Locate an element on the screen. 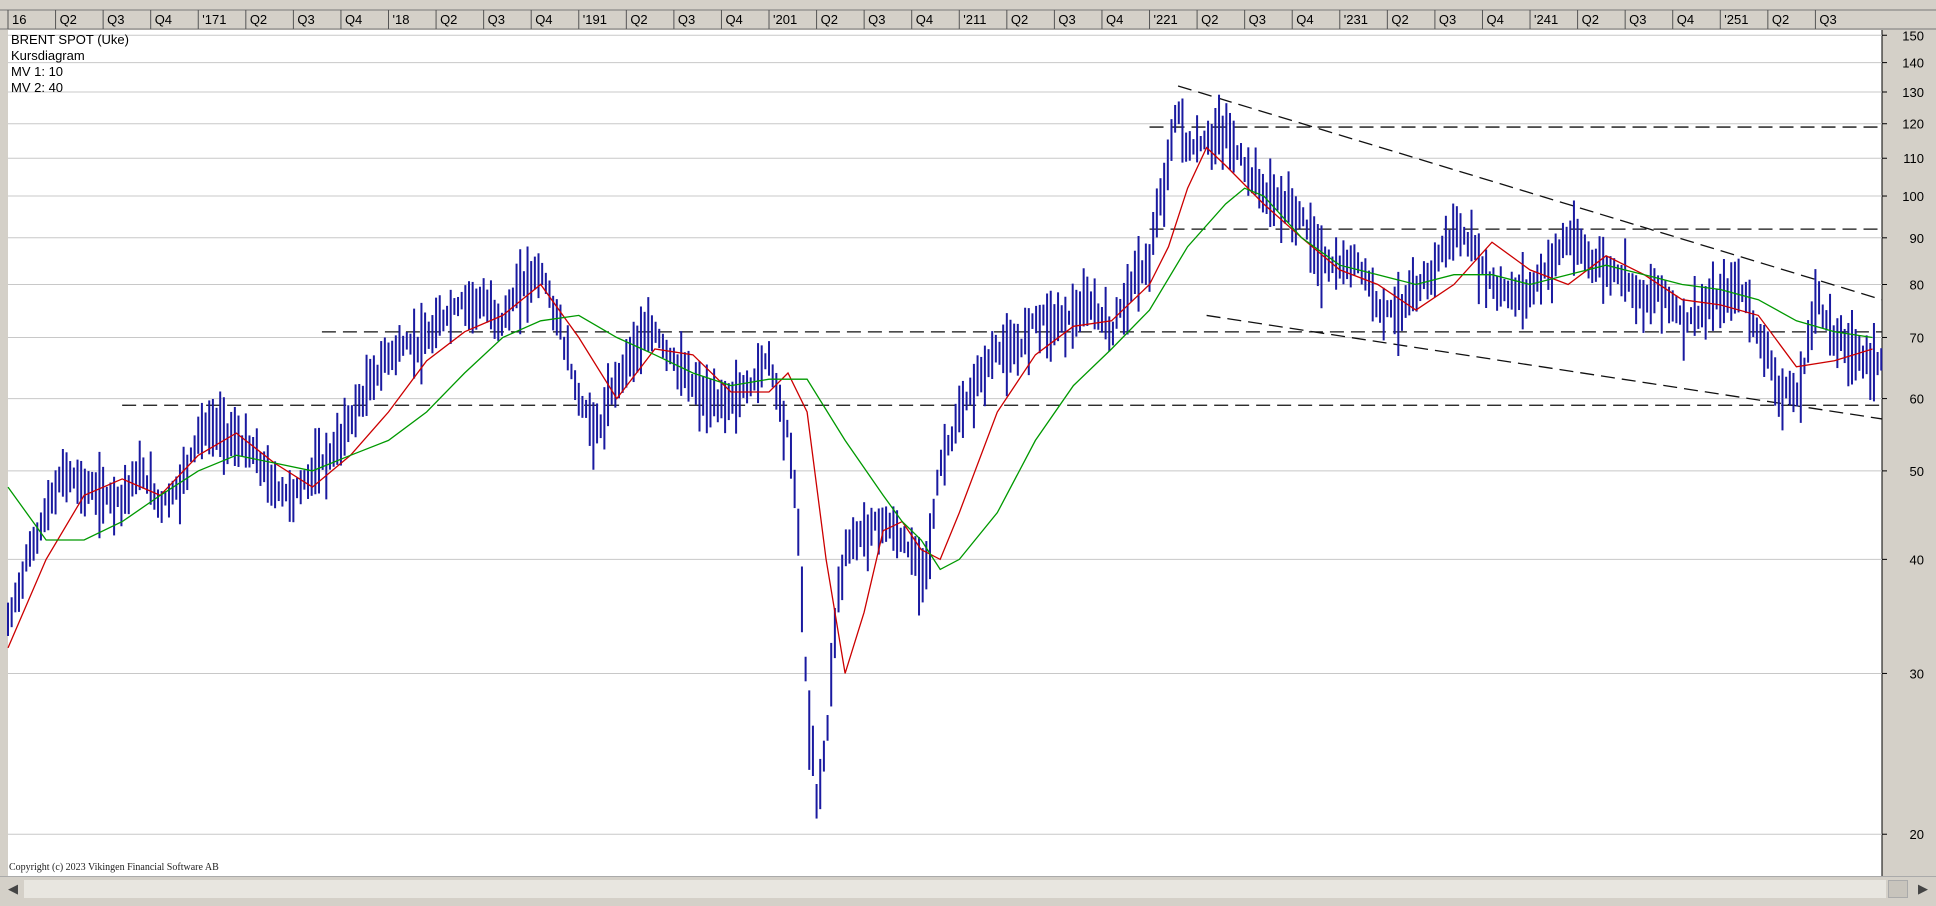  y-tick-label: 50 is located at coordinates (1917, 471).